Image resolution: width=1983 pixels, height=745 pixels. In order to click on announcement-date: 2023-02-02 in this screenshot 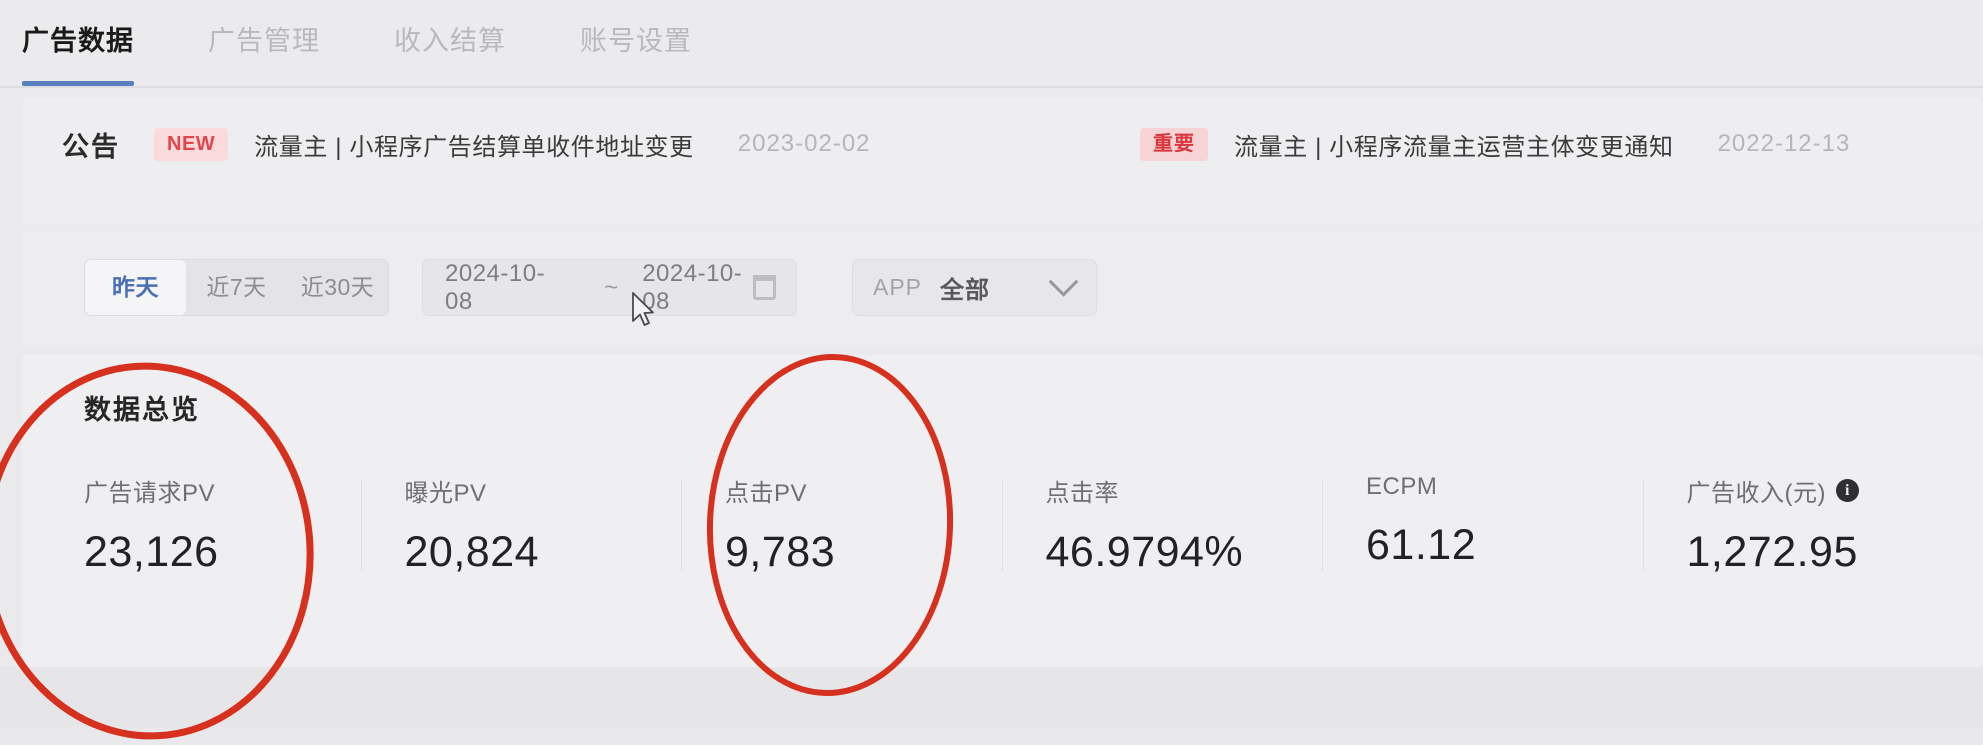, I will do `click(804, 143)`.